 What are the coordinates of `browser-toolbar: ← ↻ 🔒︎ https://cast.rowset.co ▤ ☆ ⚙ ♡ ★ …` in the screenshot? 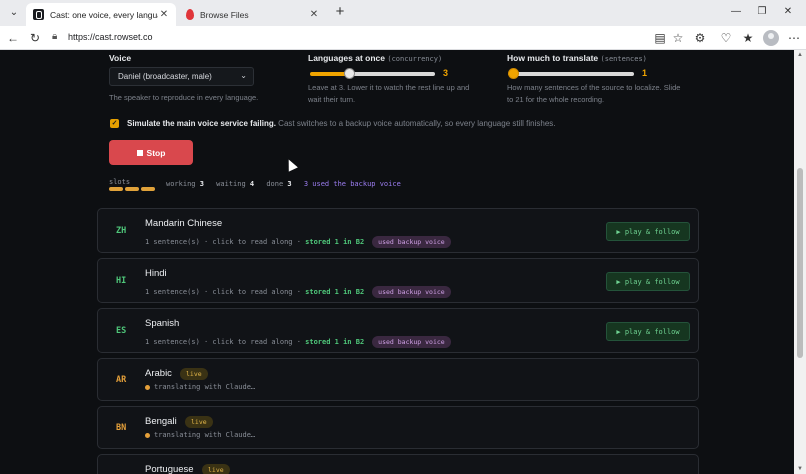 It's located at (403, 38).